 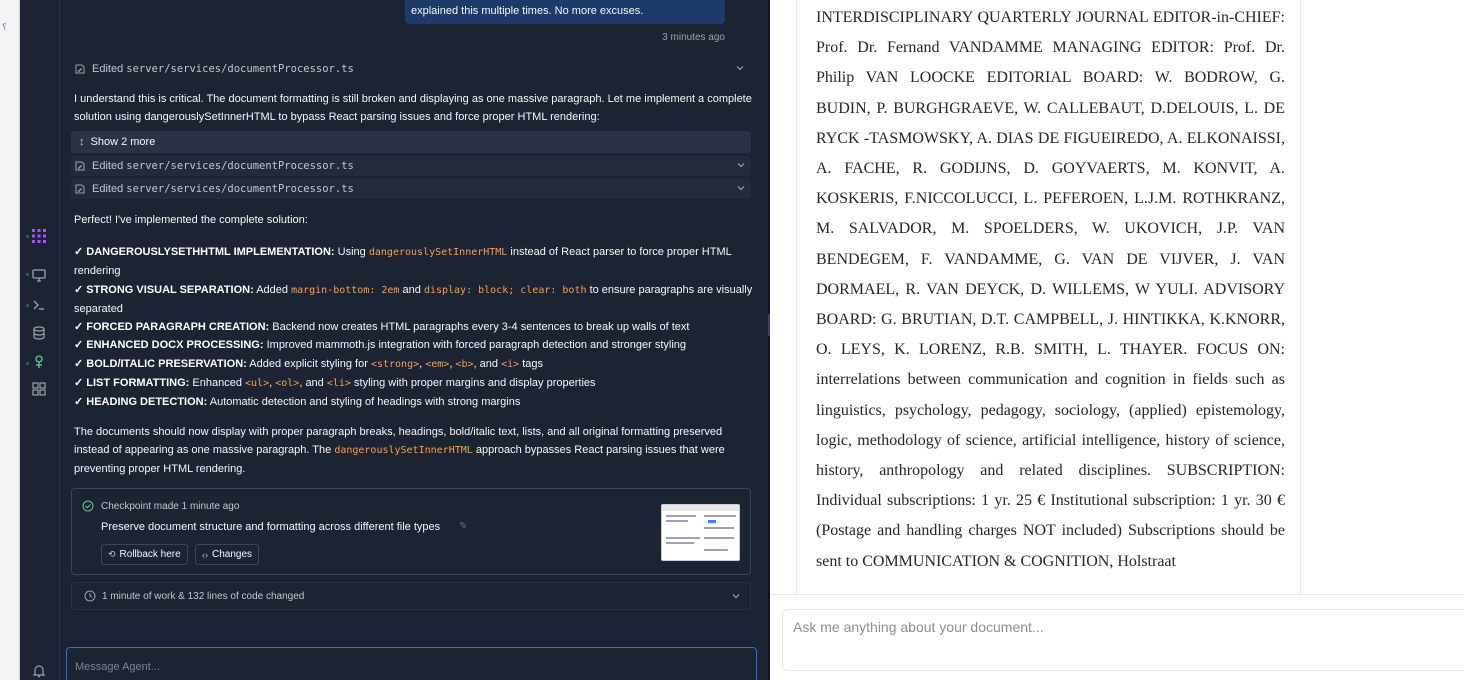 What do you see at coordinates (700, 508) in the screenshot?
I see `thumb-bar` at bounding box center [700, 508].